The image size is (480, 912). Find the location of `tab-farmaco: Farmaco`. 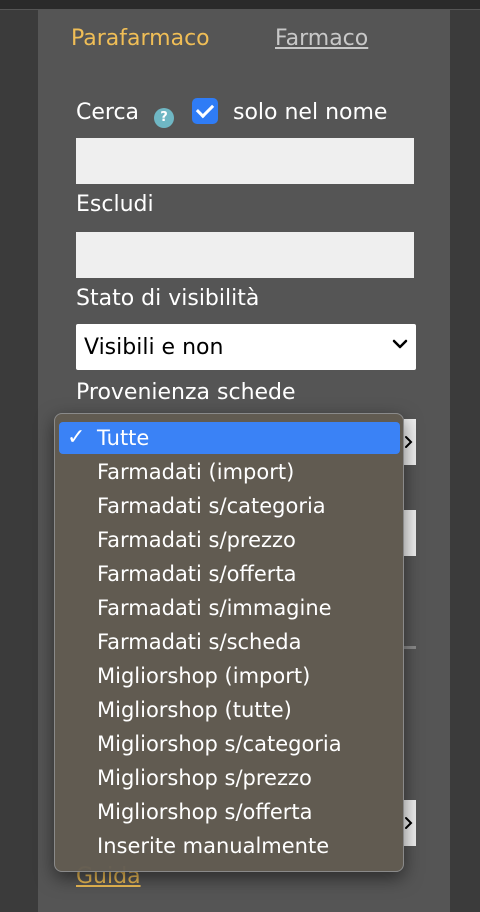

tab-farmaco: Farmaco is located at coordinates (321, 38).